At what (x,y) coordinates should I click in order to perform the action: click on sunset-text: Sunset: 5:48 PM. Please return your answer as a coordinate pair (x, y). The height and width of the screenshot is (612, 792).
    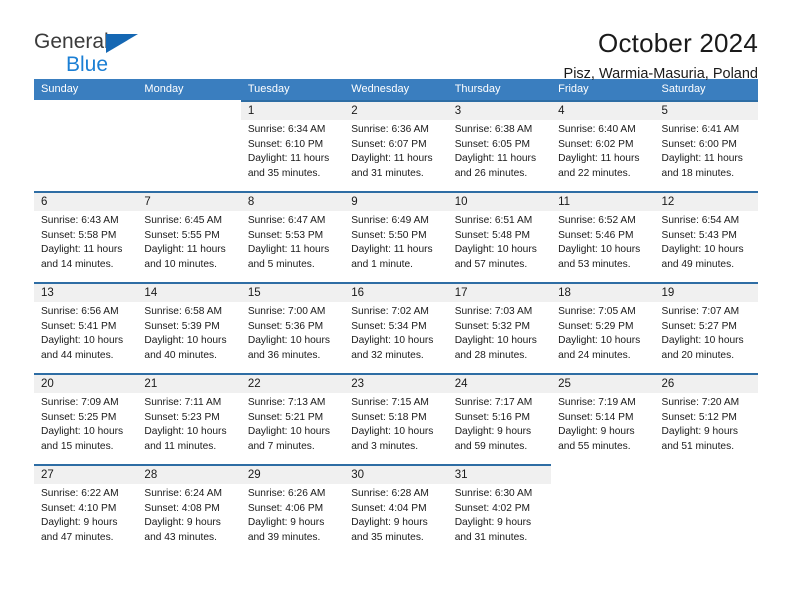
    Looking at the image, I should click on (492, 235).